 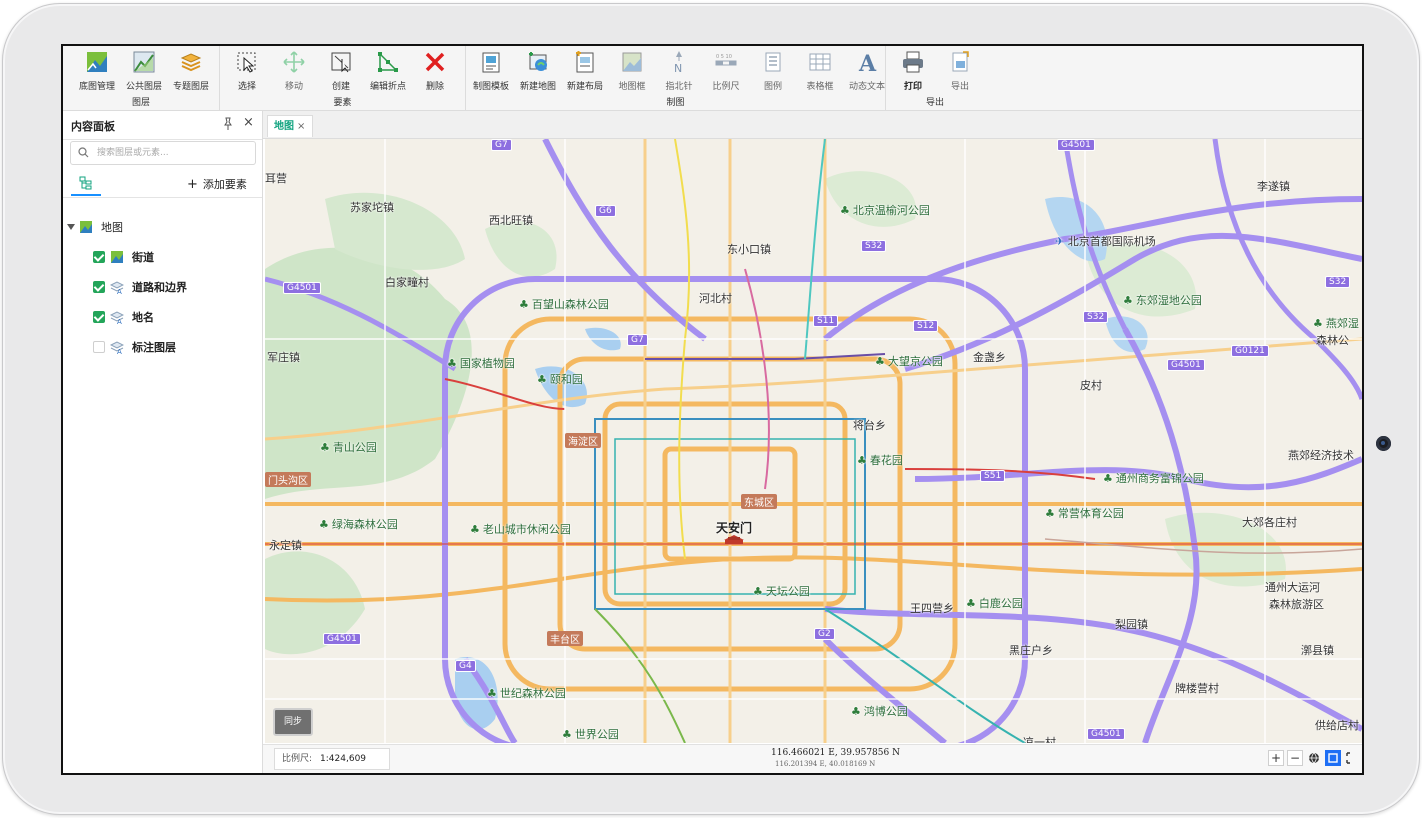 I want to click on dynamic-text-icon: A, so click(x=867, y=62).